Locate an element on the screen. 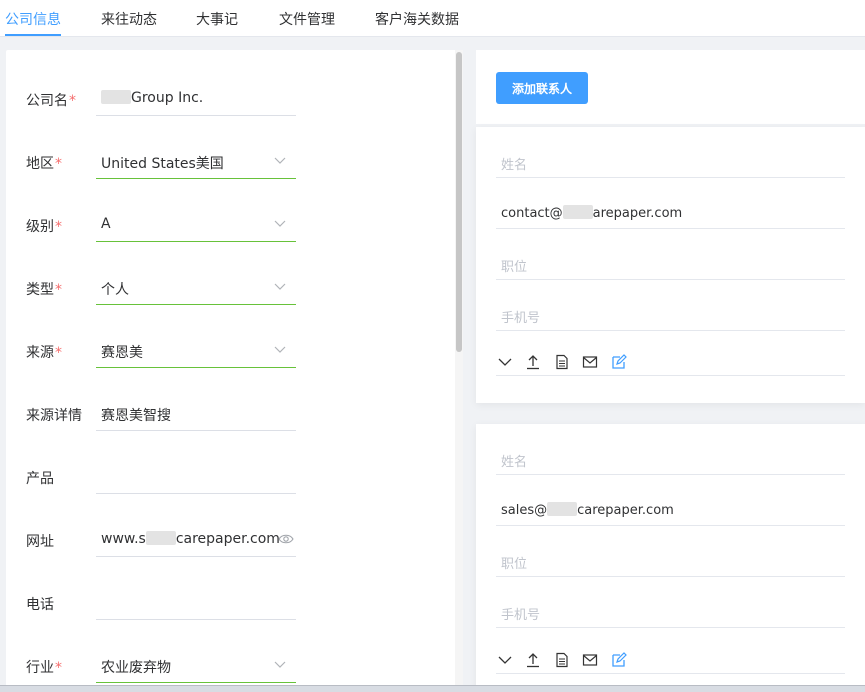  contacts-toolbar: 添加联系人 is located at coordinates (670, 87).